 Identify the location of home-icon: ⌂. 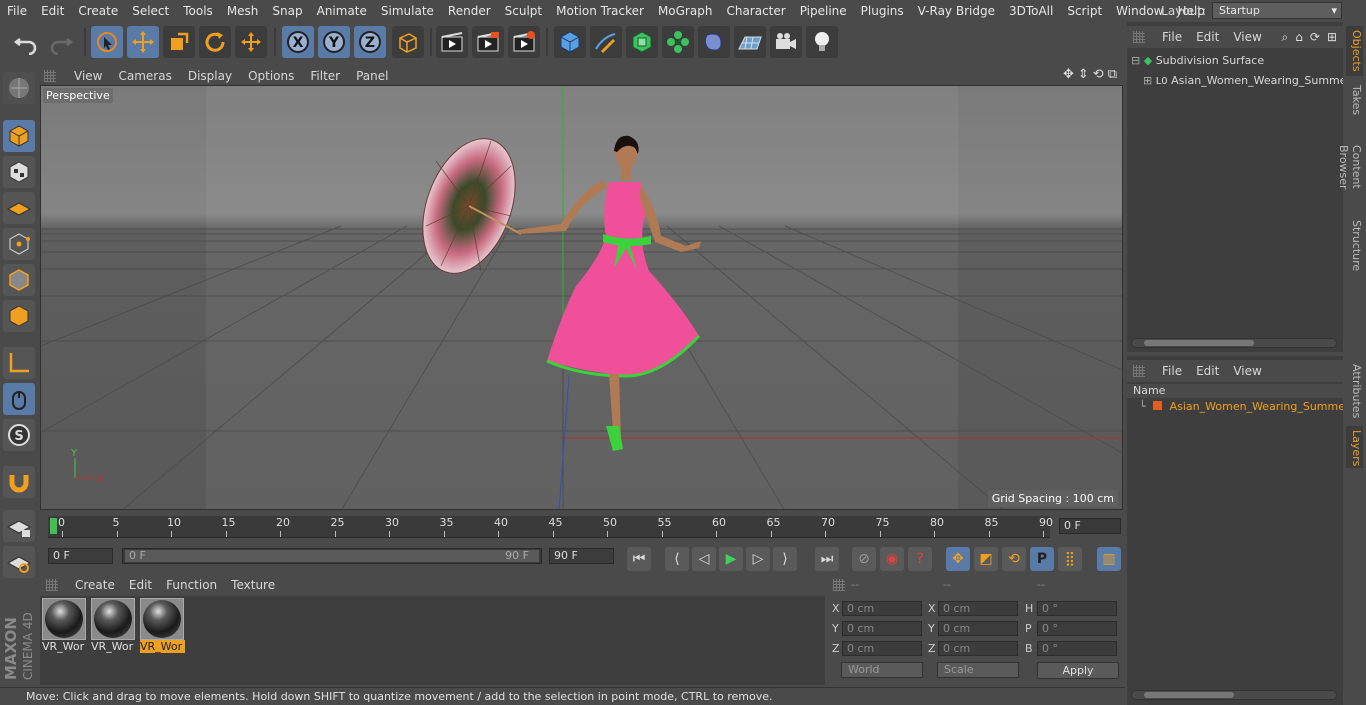
(1299, 37).